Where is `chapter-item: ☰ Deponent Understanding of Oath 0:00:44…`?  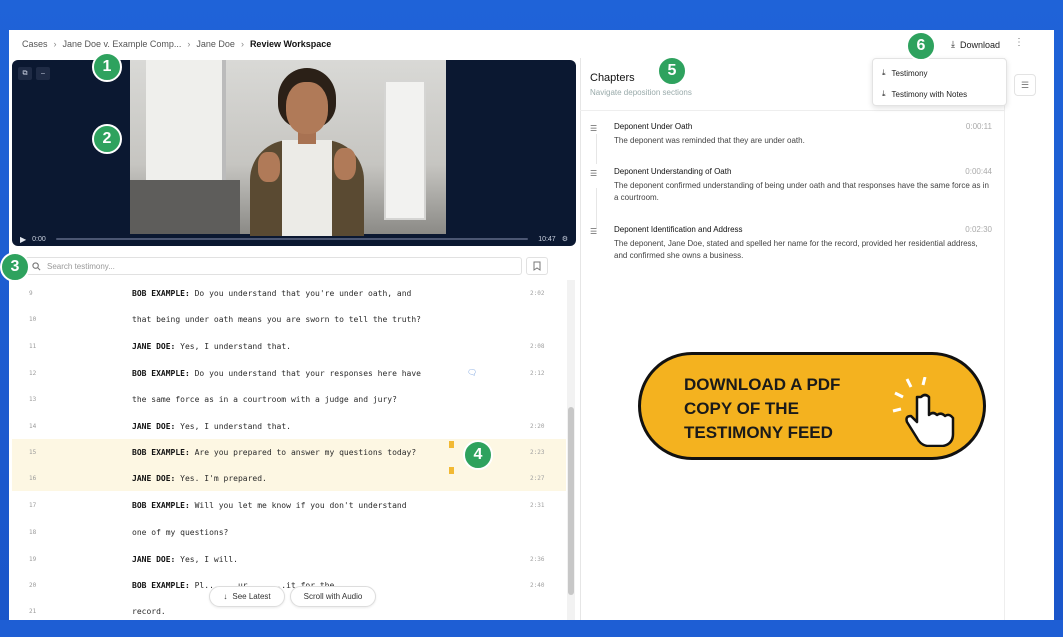
chapter-item: ☰ Deponent Understanding of Oath 0:00:44… is located at coordinates (791, 187).